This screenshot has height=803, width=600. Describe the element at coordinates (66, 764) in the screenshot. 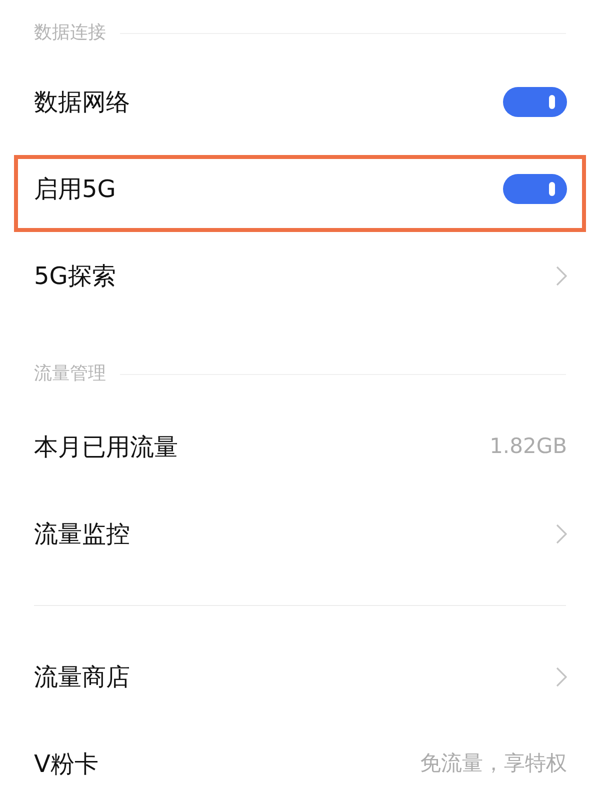

I see `setting-label: V粉卡` at that location.